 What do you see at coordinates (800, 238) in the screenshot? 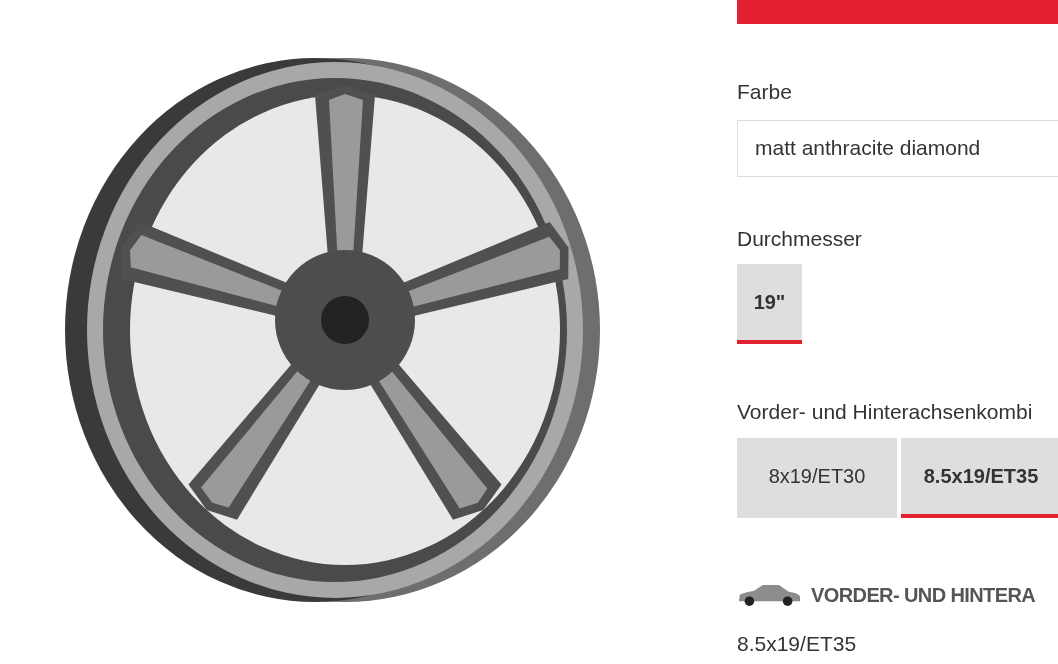
I see `diameter-label: Durchmesser` at bounding box center [800, 238].